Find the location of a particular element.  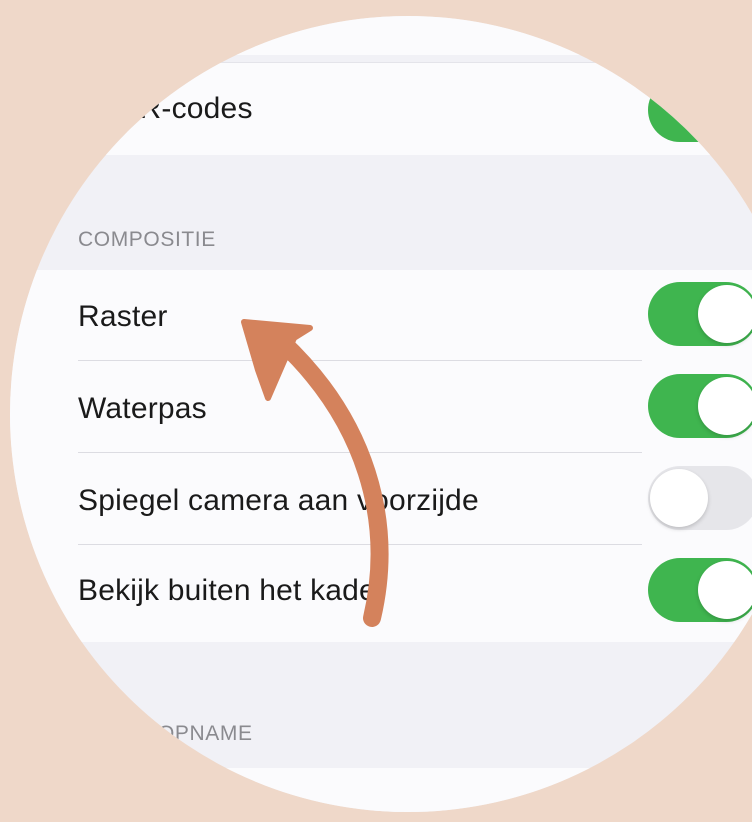

section-header-recording: OPNAME is located at coordinates (205, 733).